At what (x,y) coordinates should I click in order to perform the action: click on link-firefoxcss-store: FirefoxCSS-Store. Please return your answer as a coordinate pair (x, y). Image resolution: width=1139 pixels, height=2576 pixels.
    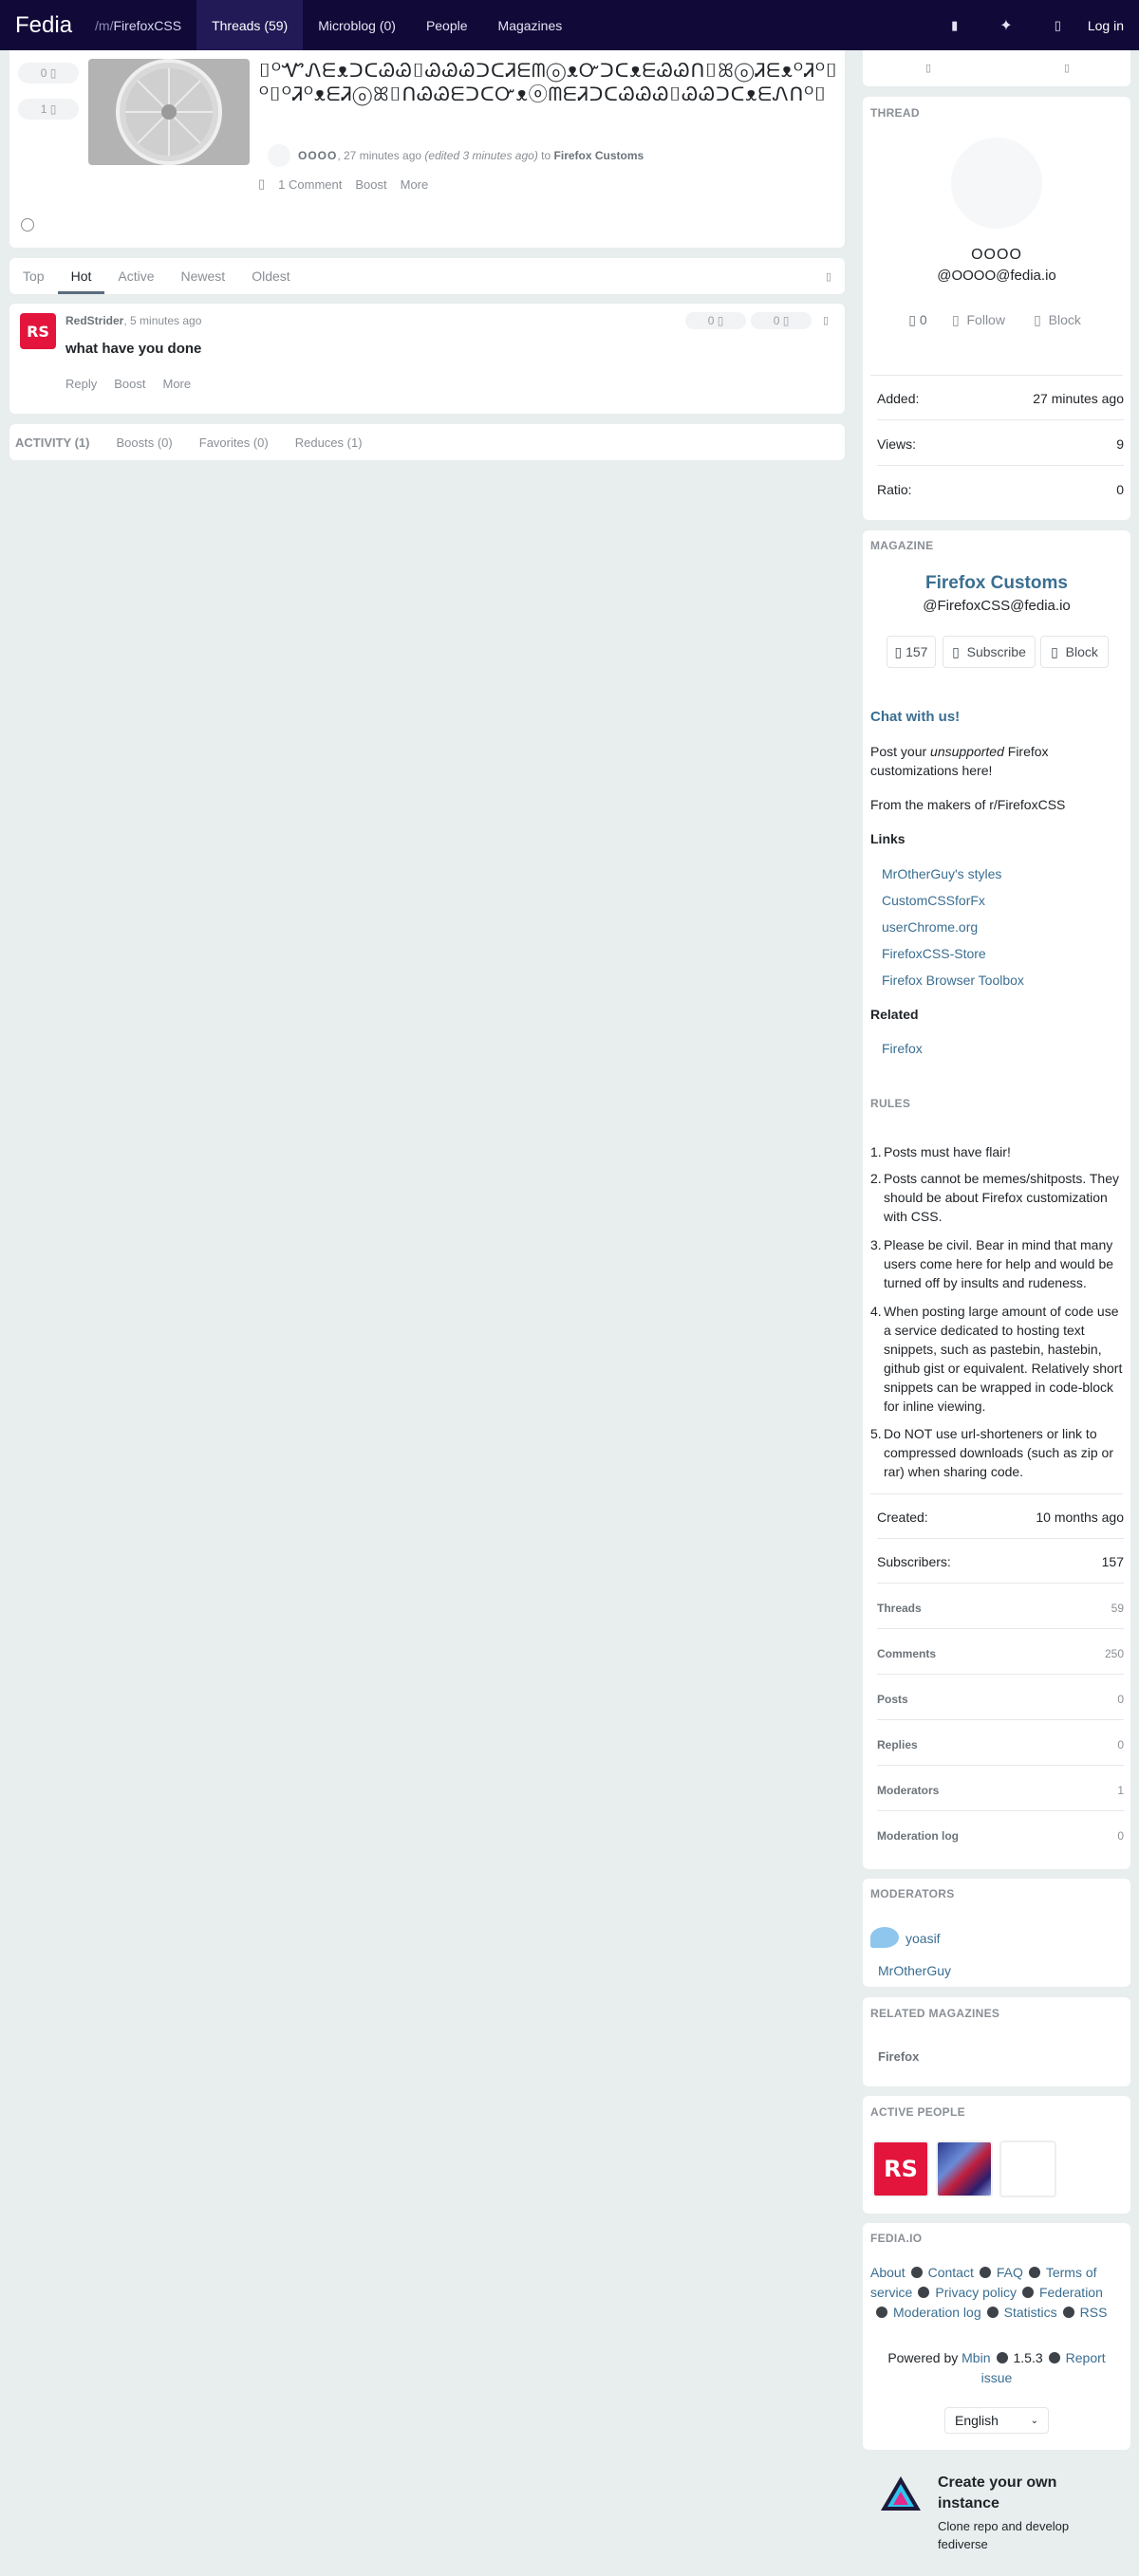
    Looking at the image, I should click on (934, 953).